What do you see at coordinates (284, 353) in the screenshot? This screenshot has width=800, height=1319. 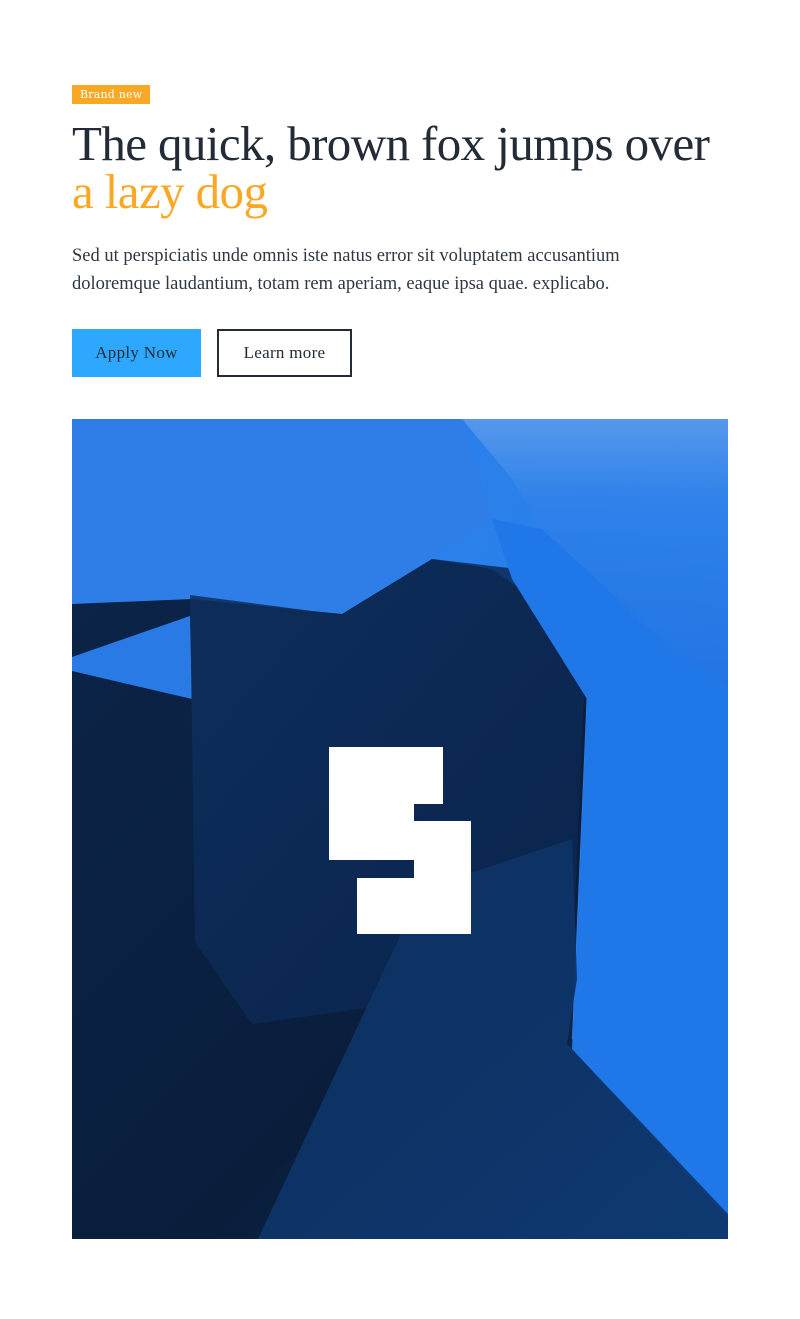 I see `learn-more-button: Learn more` at bounding box center [284, 353].